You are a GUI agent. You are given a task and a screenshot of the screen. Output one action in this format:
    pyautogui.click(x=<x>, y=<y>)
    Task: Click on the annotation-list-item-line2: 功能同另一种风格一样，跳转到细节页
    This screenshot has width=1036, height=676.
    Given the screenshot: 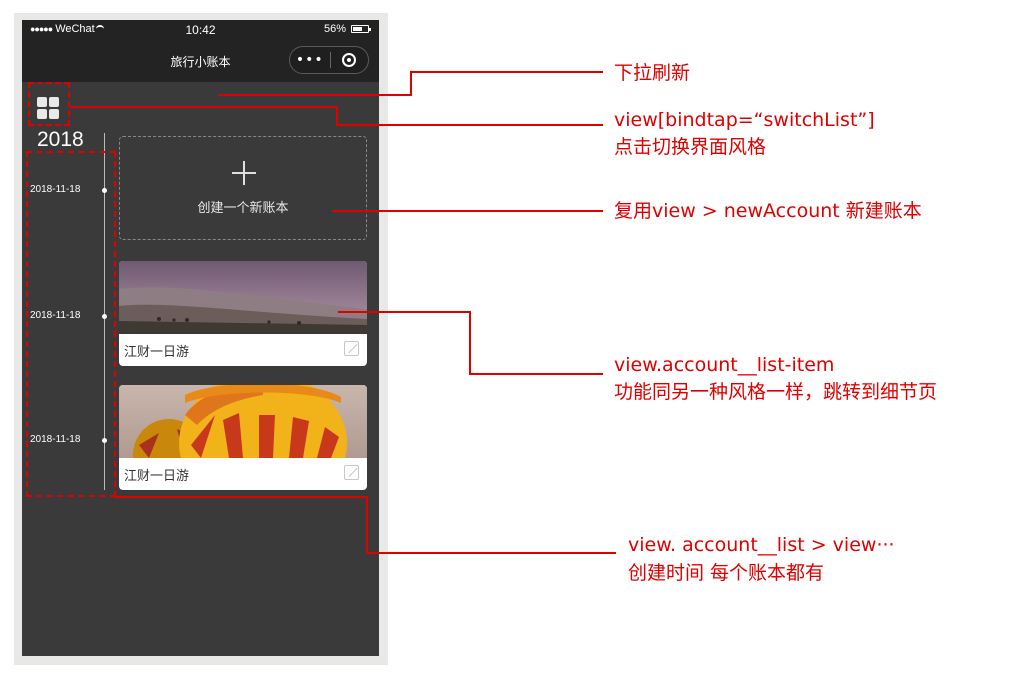 What is the action you would take?
    pyautogui.click(x=776, y=392)
    